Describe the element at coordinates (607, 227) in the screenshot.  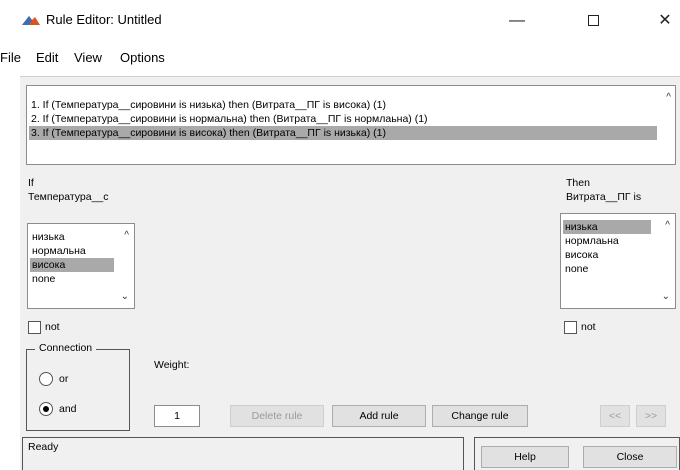
I see `list-item-selected: низька` at that location.